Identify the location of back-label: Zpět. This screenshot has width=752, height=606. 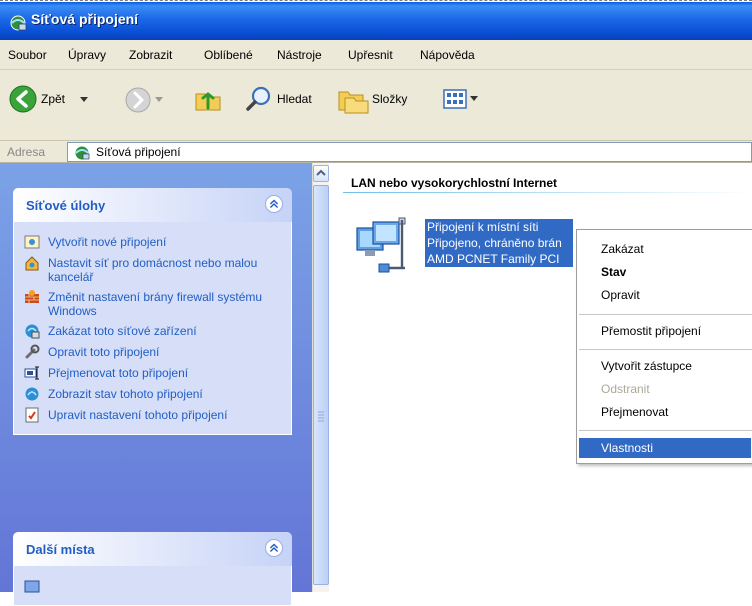
(53, 99).